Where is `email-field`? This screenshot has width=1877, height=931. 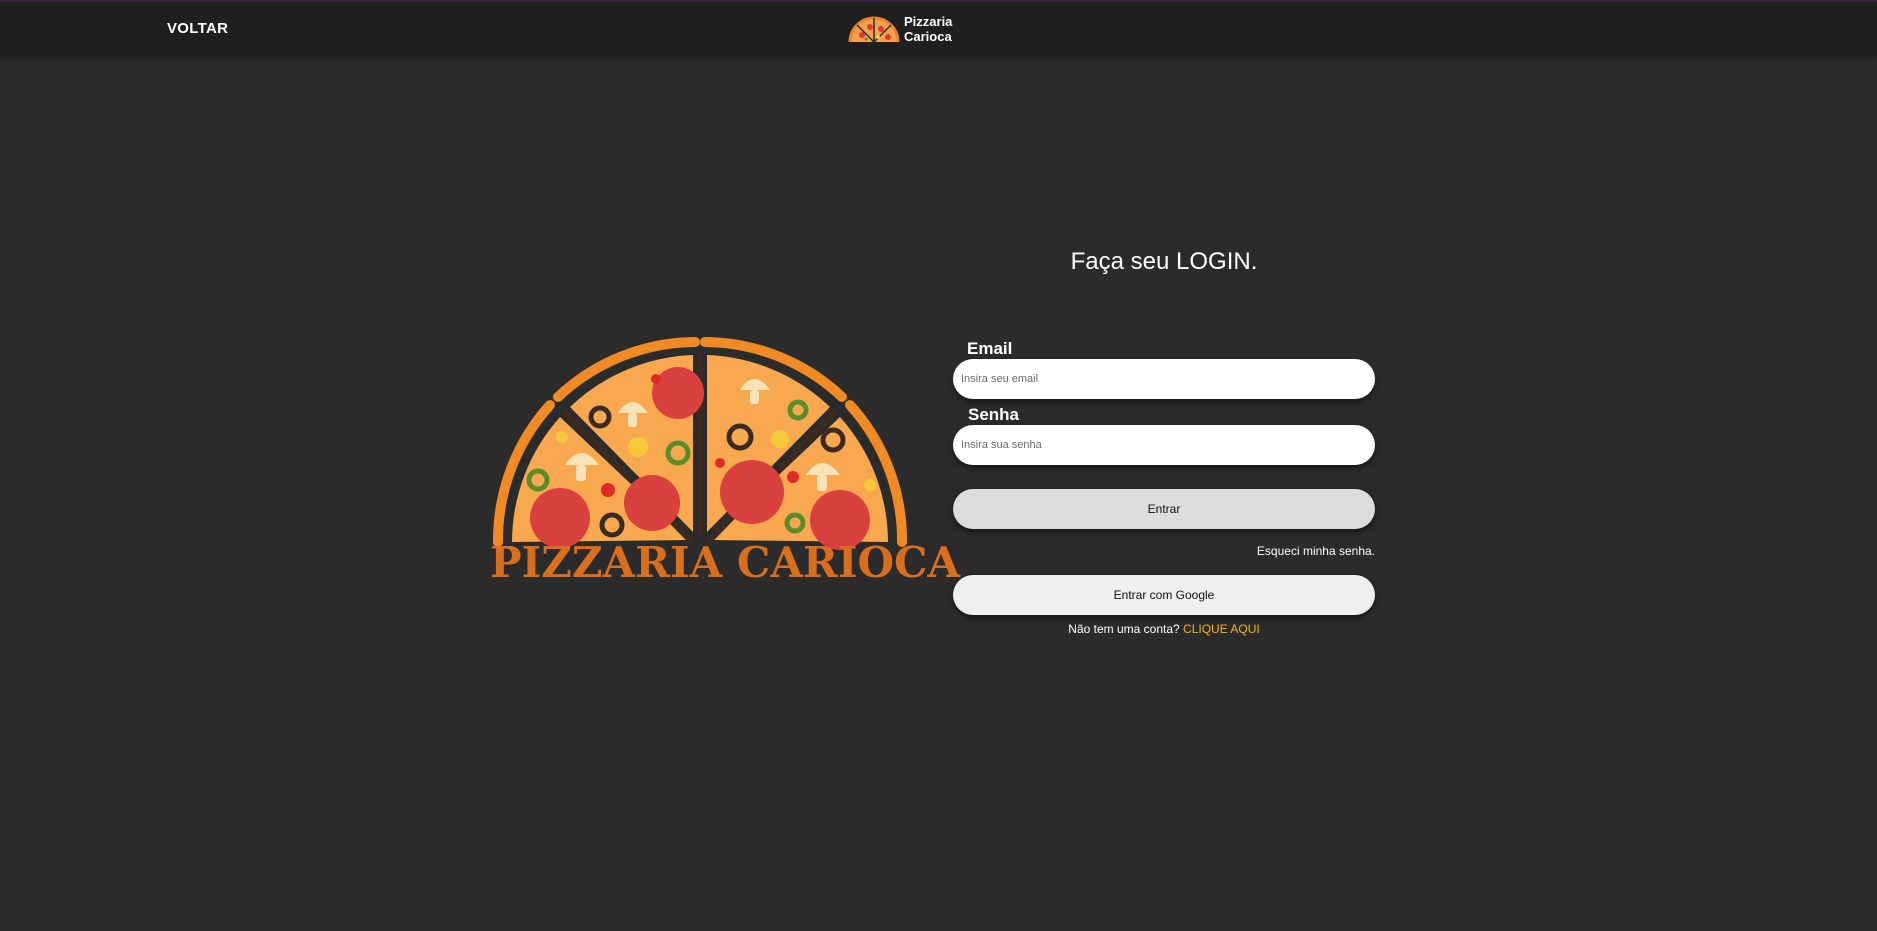 email-field is located at coordinates (1164, 379).